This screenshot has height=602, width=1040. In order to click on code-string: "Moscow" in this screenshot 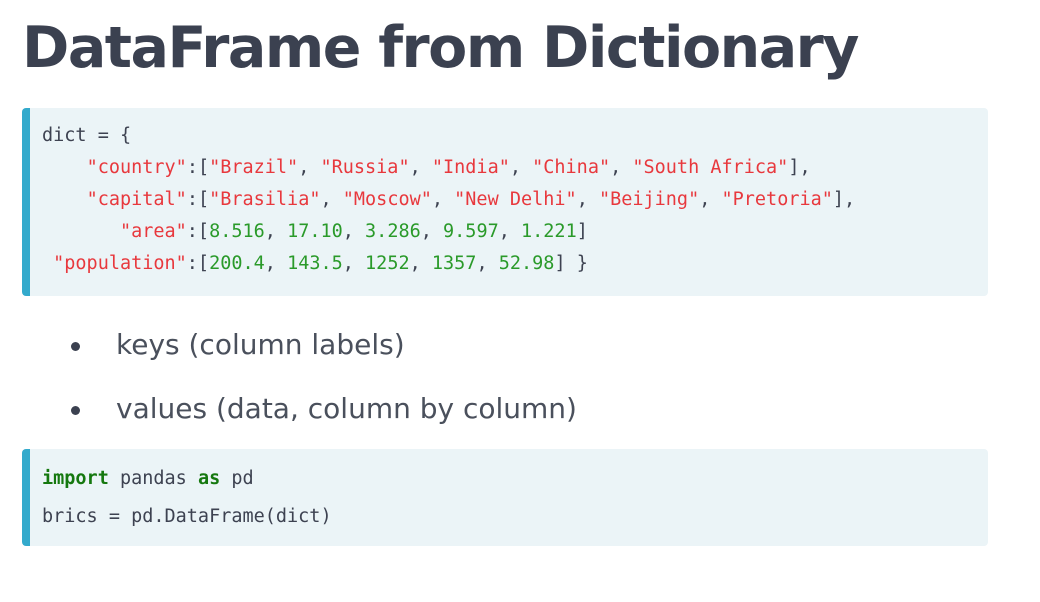, I will do `click(387, 199)`.